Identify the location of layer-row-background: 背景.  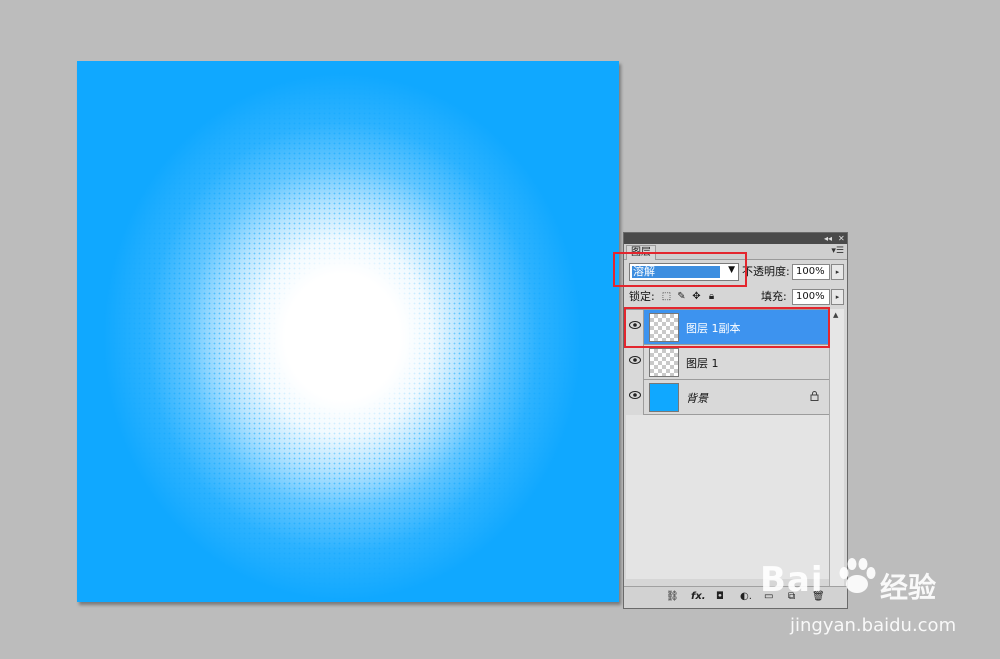
(727, 397).